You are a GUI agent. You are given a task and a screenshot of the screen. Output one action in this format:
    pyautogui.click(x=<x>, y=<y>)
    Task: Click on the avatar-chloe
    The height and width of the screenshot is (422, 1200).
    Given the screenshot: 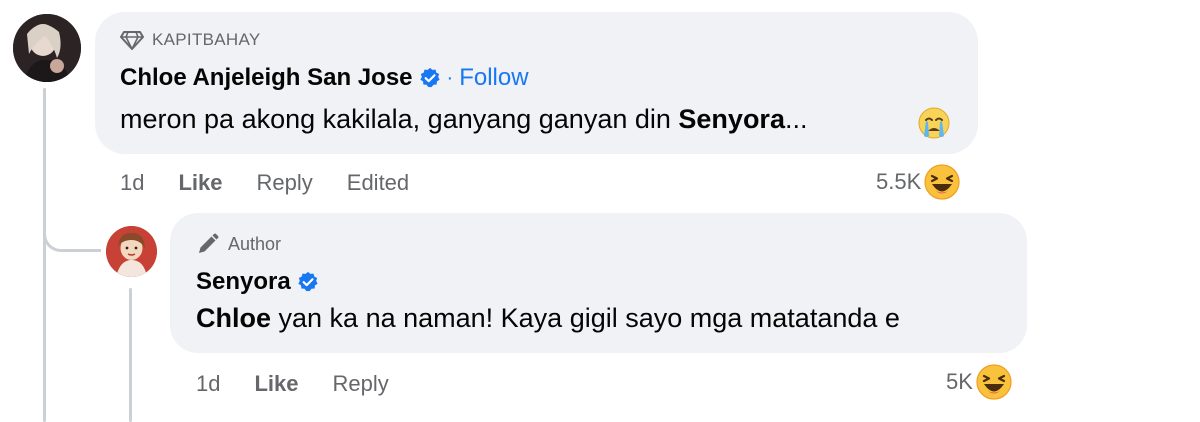 What is the action you would take?
    pyautogui.click(x=47, y=48)
    